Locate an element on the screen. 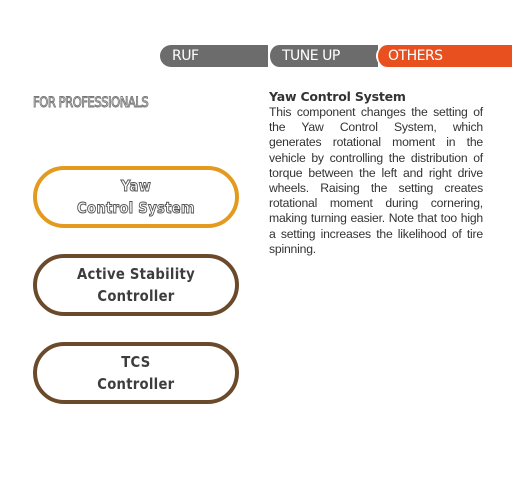 This screenshot has width=512, height=504. tcs-label-line1: TCS is located at coordinates (136, 362).